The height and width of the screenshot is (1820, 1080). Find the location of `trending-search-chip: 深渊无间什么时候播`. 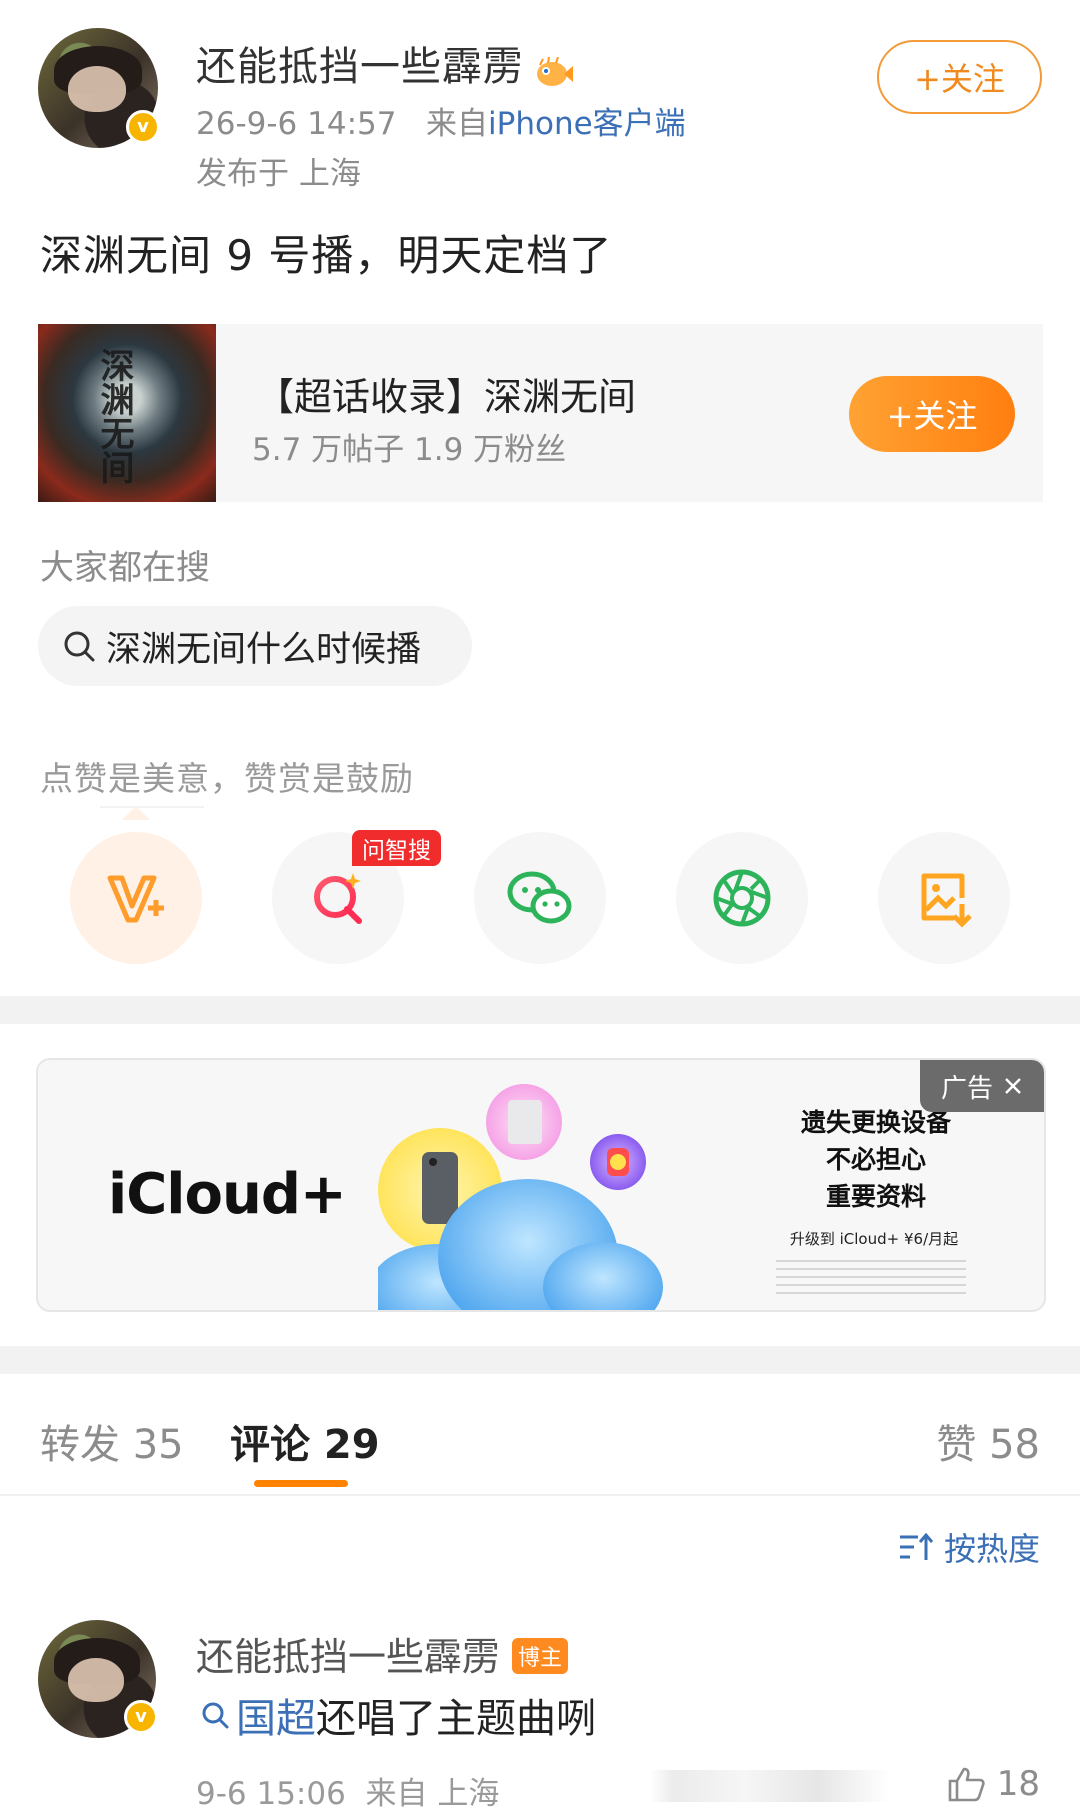

trending-search-chip: 深渊无间什么时候播 is located at coordinates (255, 646).